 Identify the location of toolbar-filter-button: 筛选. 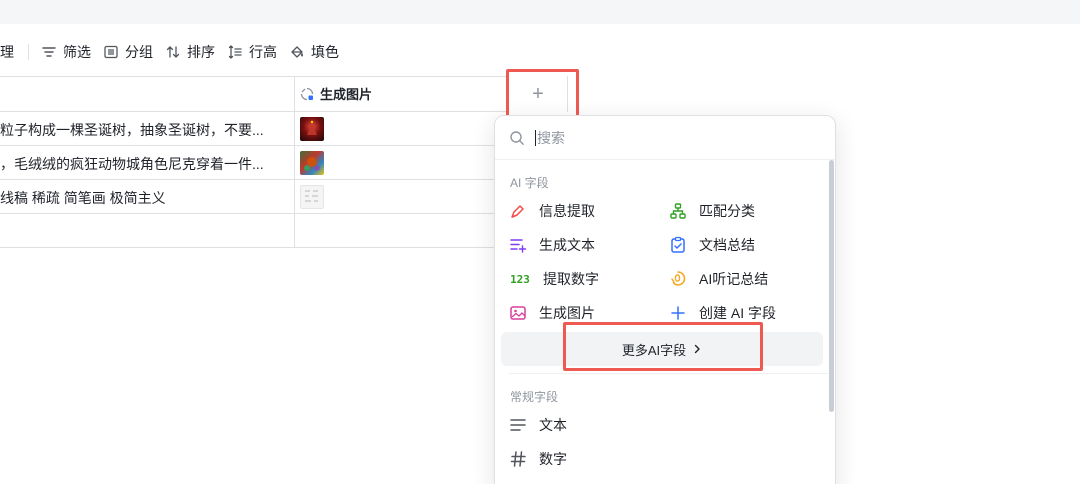
(66, 52).